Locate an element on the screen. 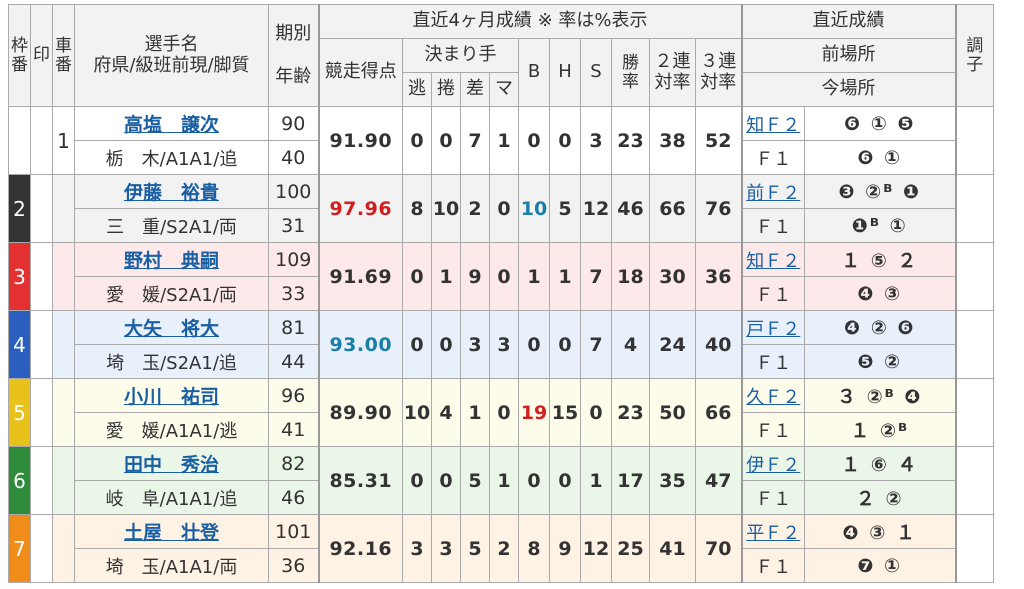 This screenshot has height=589, width=1024. rider-name-link: 田中 秀治 is located at coordinates (171, 465).